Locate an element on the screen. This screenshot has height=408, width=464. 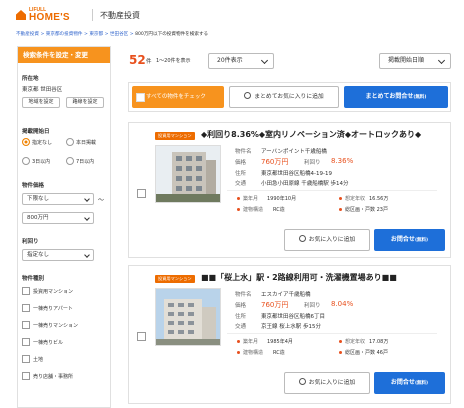
property-access: 京王線 桜上水駅 歩15分 is located at coordinates (291, 327).